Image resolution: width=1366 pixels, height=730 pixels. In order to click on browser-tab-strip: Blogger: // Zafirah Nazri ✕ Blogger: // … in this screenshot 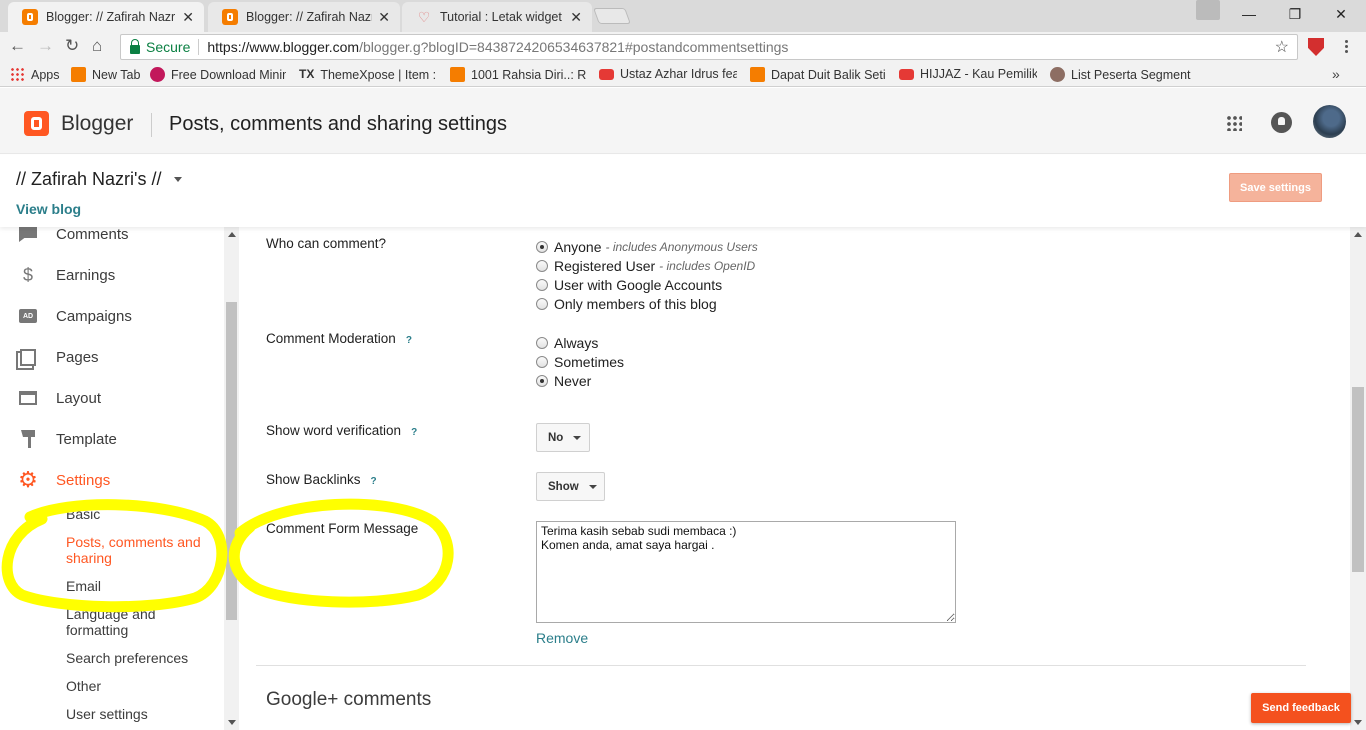, I will do `click(683, 16)`.